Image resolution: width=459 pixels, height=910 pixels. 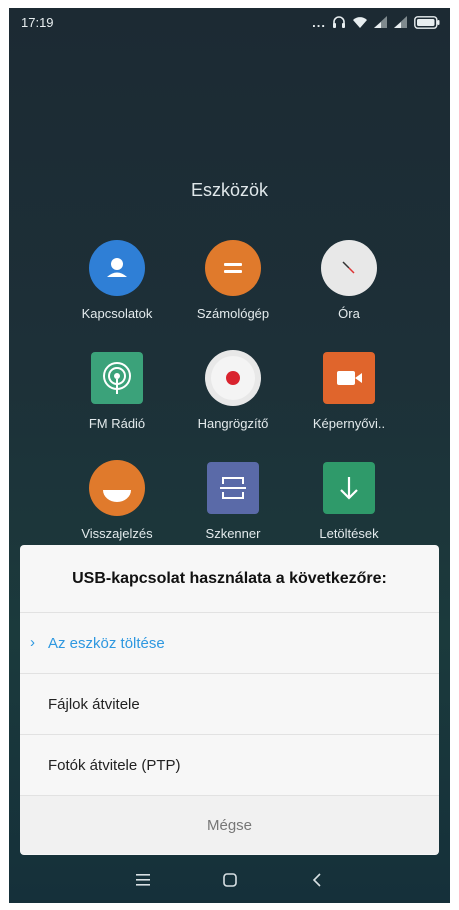 I want to click on dialog-title: USB-kapcsolat használata a következőre:, so click(x=229, y=579).